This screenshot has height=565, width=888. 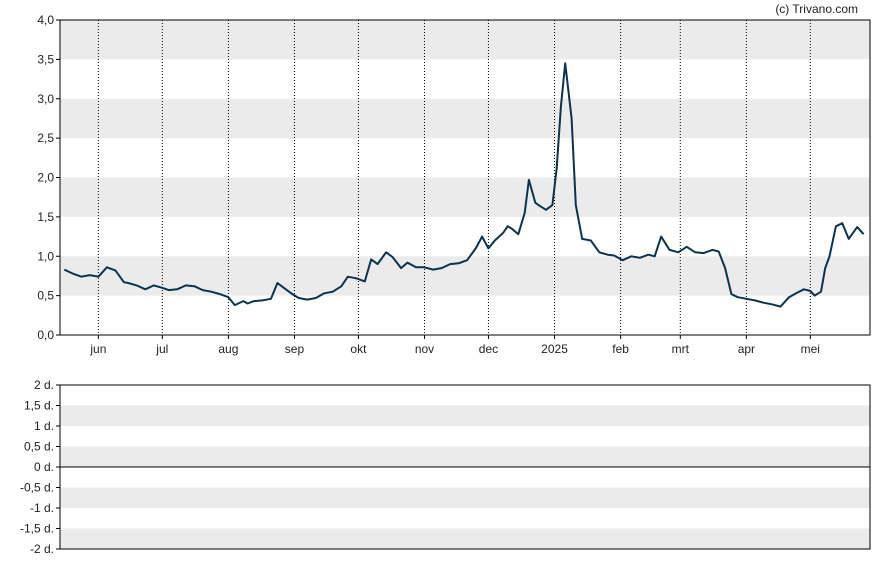 I want to click on y-tick-label: 4,0, so click(x=45, y=20).